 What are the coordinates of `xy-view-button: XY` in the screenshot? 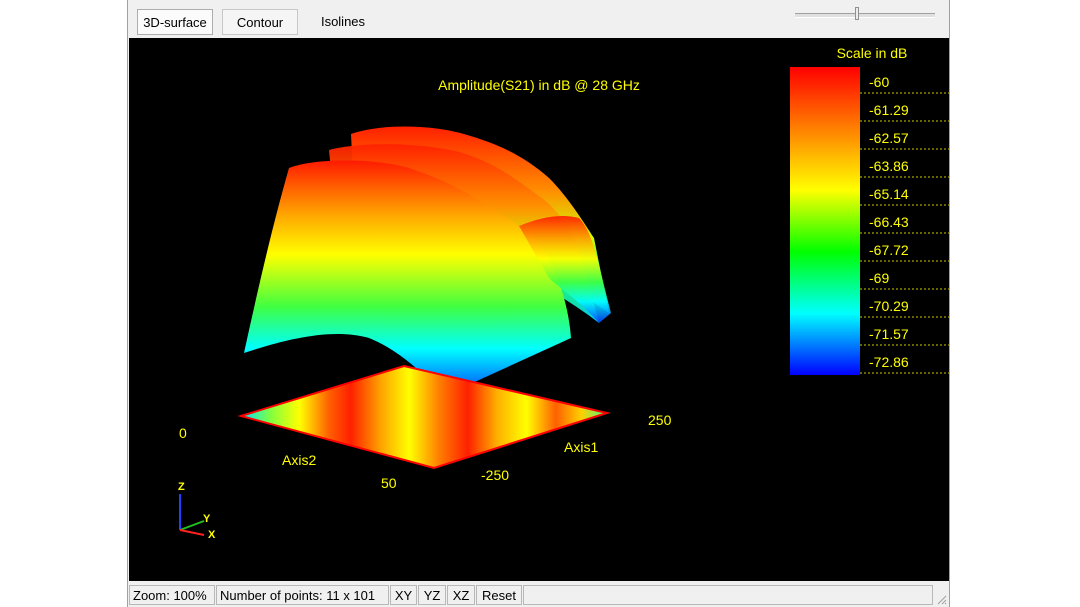 It's located at (403, 595).